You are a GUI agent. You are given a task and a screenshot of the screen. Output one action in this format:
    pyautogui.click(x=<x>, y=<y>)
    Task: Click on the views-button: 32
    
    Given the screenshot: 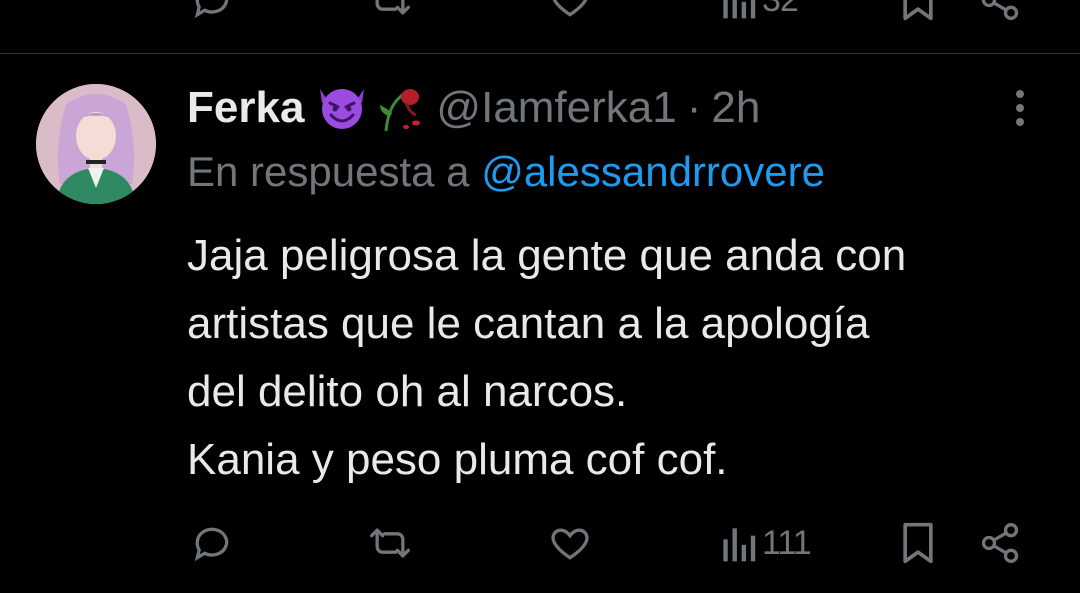 What is the action you would take?
    pyautogui.click(x=758, y=11)
    